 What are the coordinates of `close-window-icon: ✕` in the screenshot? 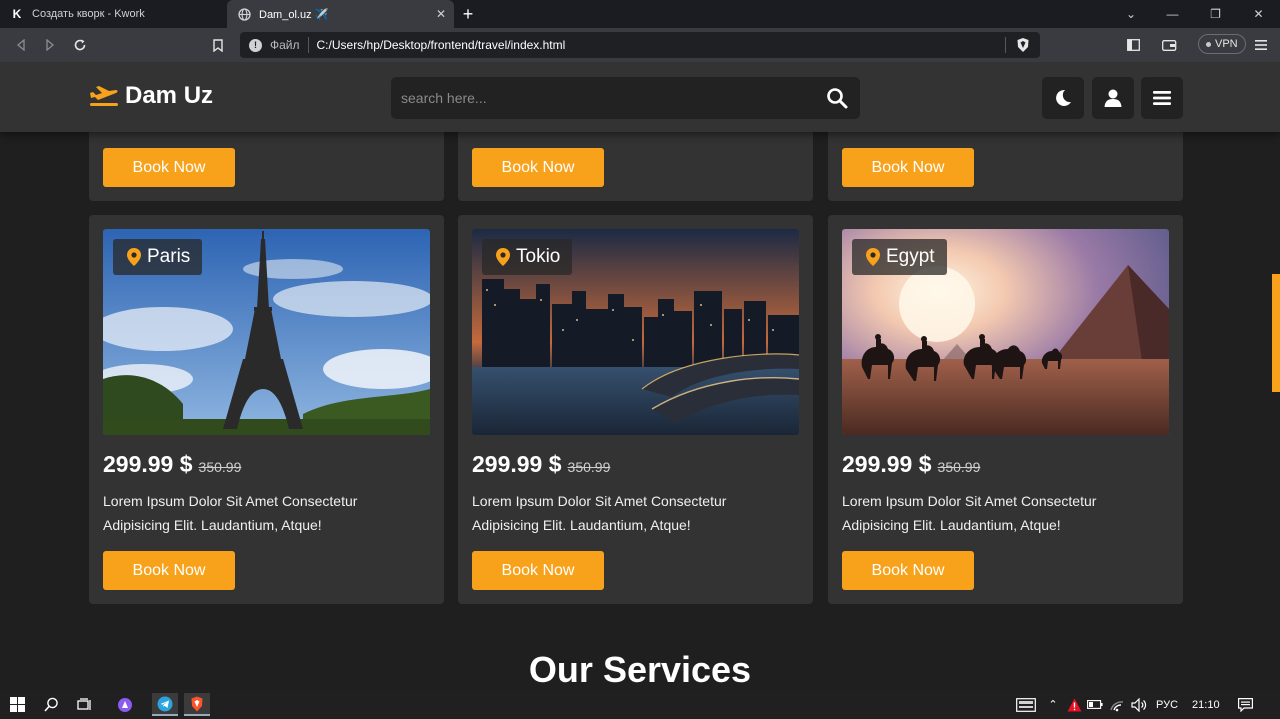 It's located at (1258, 14).